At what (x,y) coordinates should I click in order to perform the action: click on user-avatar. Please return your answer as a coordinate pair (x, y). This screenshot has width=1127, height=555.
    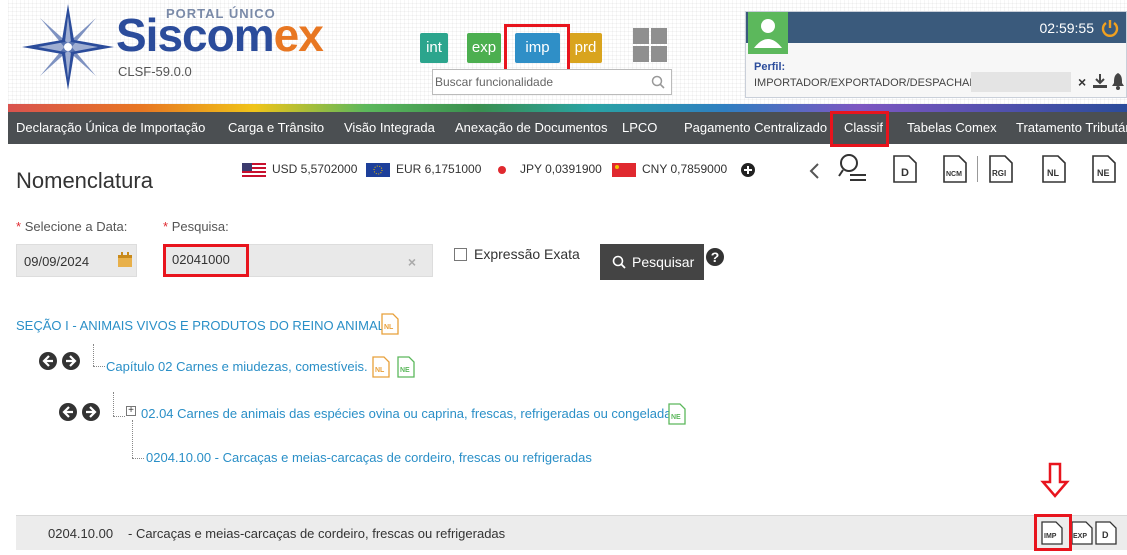
    Looking at the image, I should click on (768, 33).